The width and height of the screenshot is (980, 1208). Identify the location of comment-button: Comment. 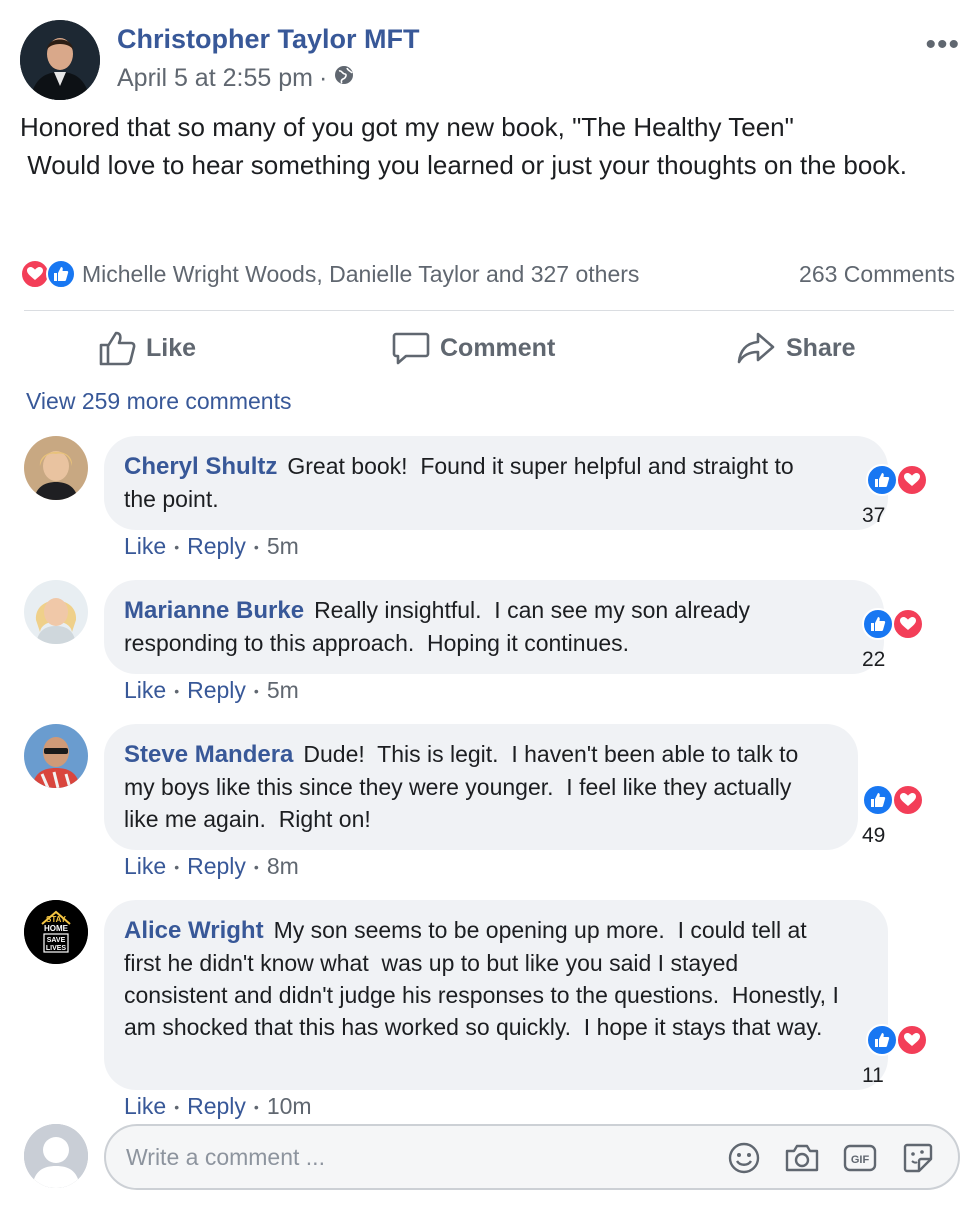
(473, 348).